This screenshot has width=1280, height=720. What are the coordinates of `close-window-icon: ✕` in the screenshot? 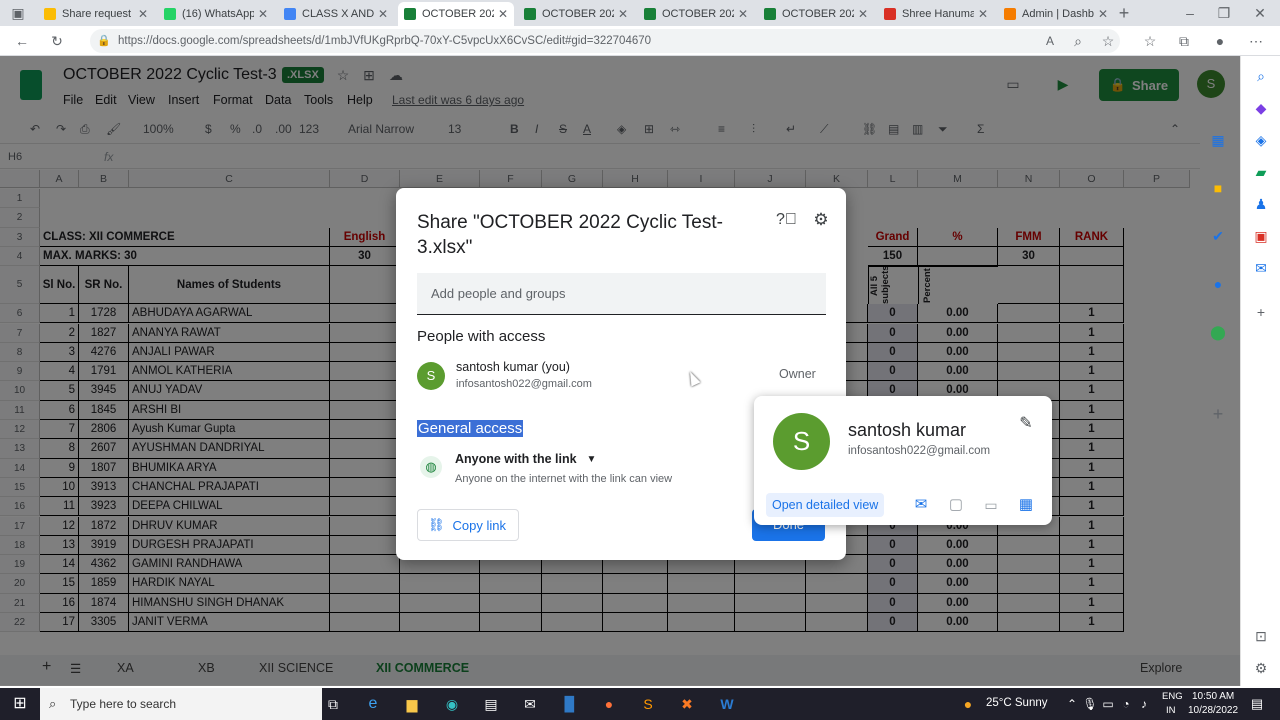 It's located at (1260, 13).